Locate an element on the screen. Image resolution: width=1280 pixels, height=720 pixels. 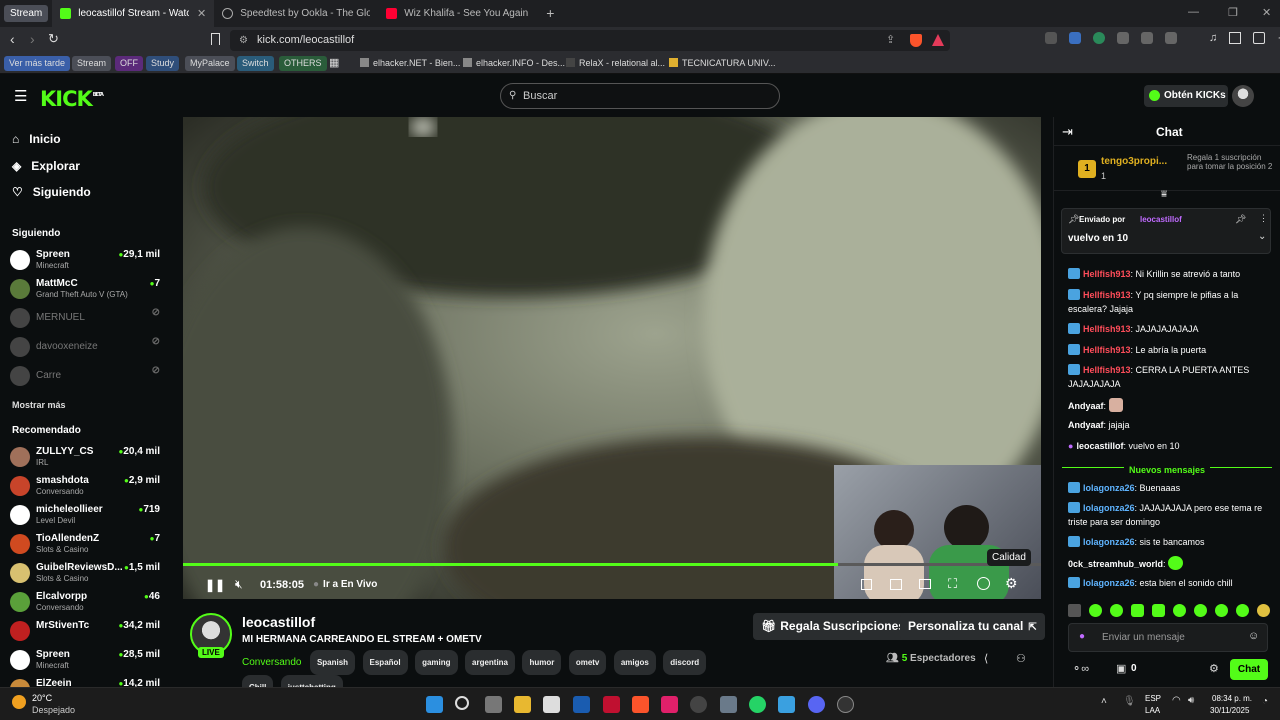
send-chat-button: Chat is located at coordinates (1249, 669).